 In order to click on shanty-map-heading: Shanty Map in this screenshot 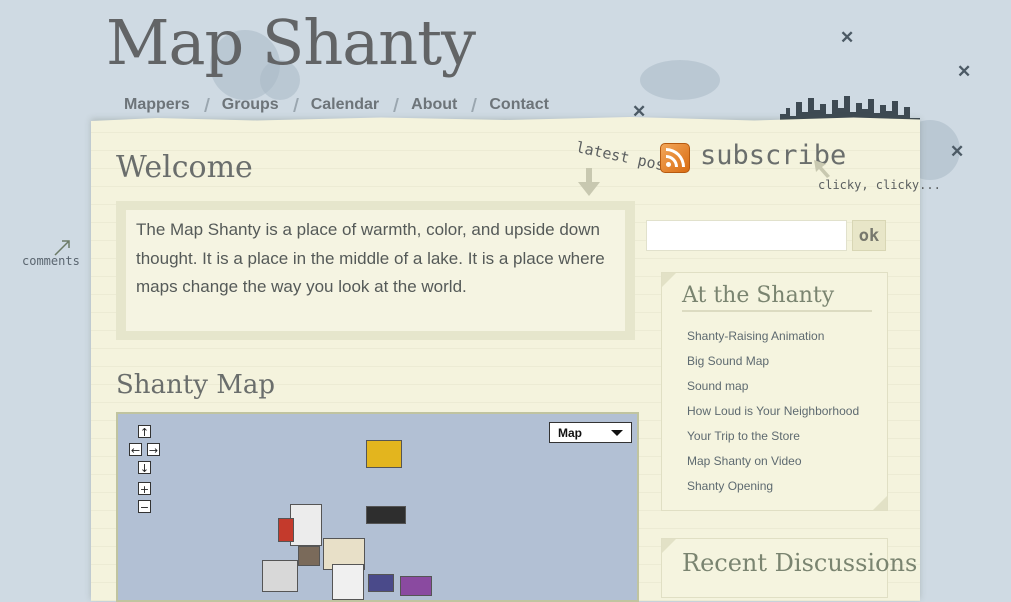, I will do `click(195, 385)`.